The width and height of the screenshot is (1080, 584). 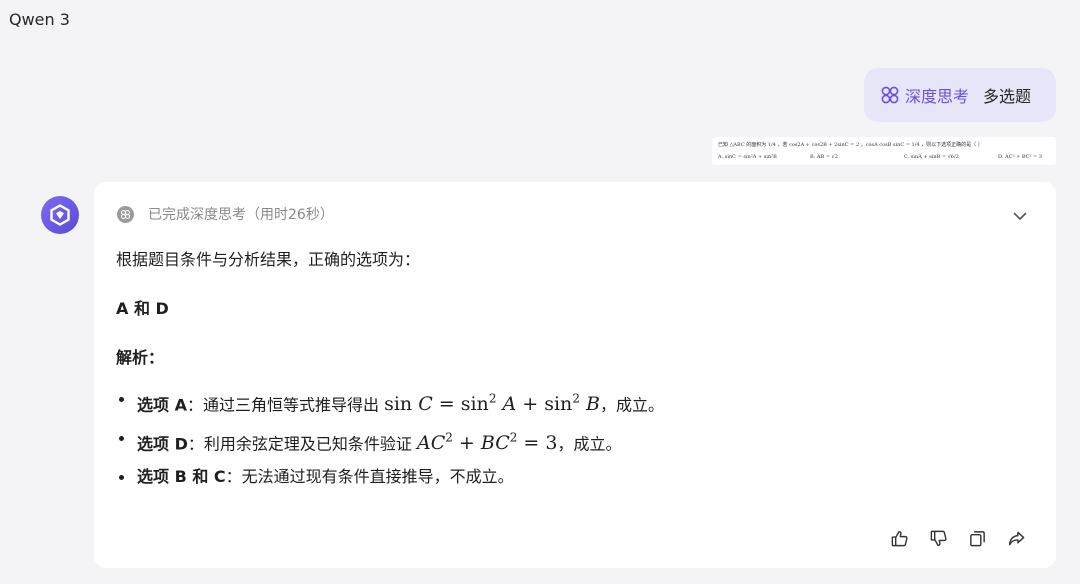 What do you see at coordinates (39, 19) in the screenshot?
I see `model-name: Qwen 3` at bounding box center [39, 19].